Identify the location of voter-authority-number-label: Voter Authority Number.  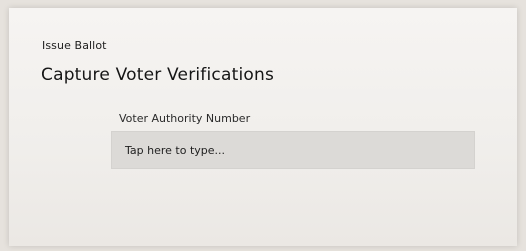
(185, 118).